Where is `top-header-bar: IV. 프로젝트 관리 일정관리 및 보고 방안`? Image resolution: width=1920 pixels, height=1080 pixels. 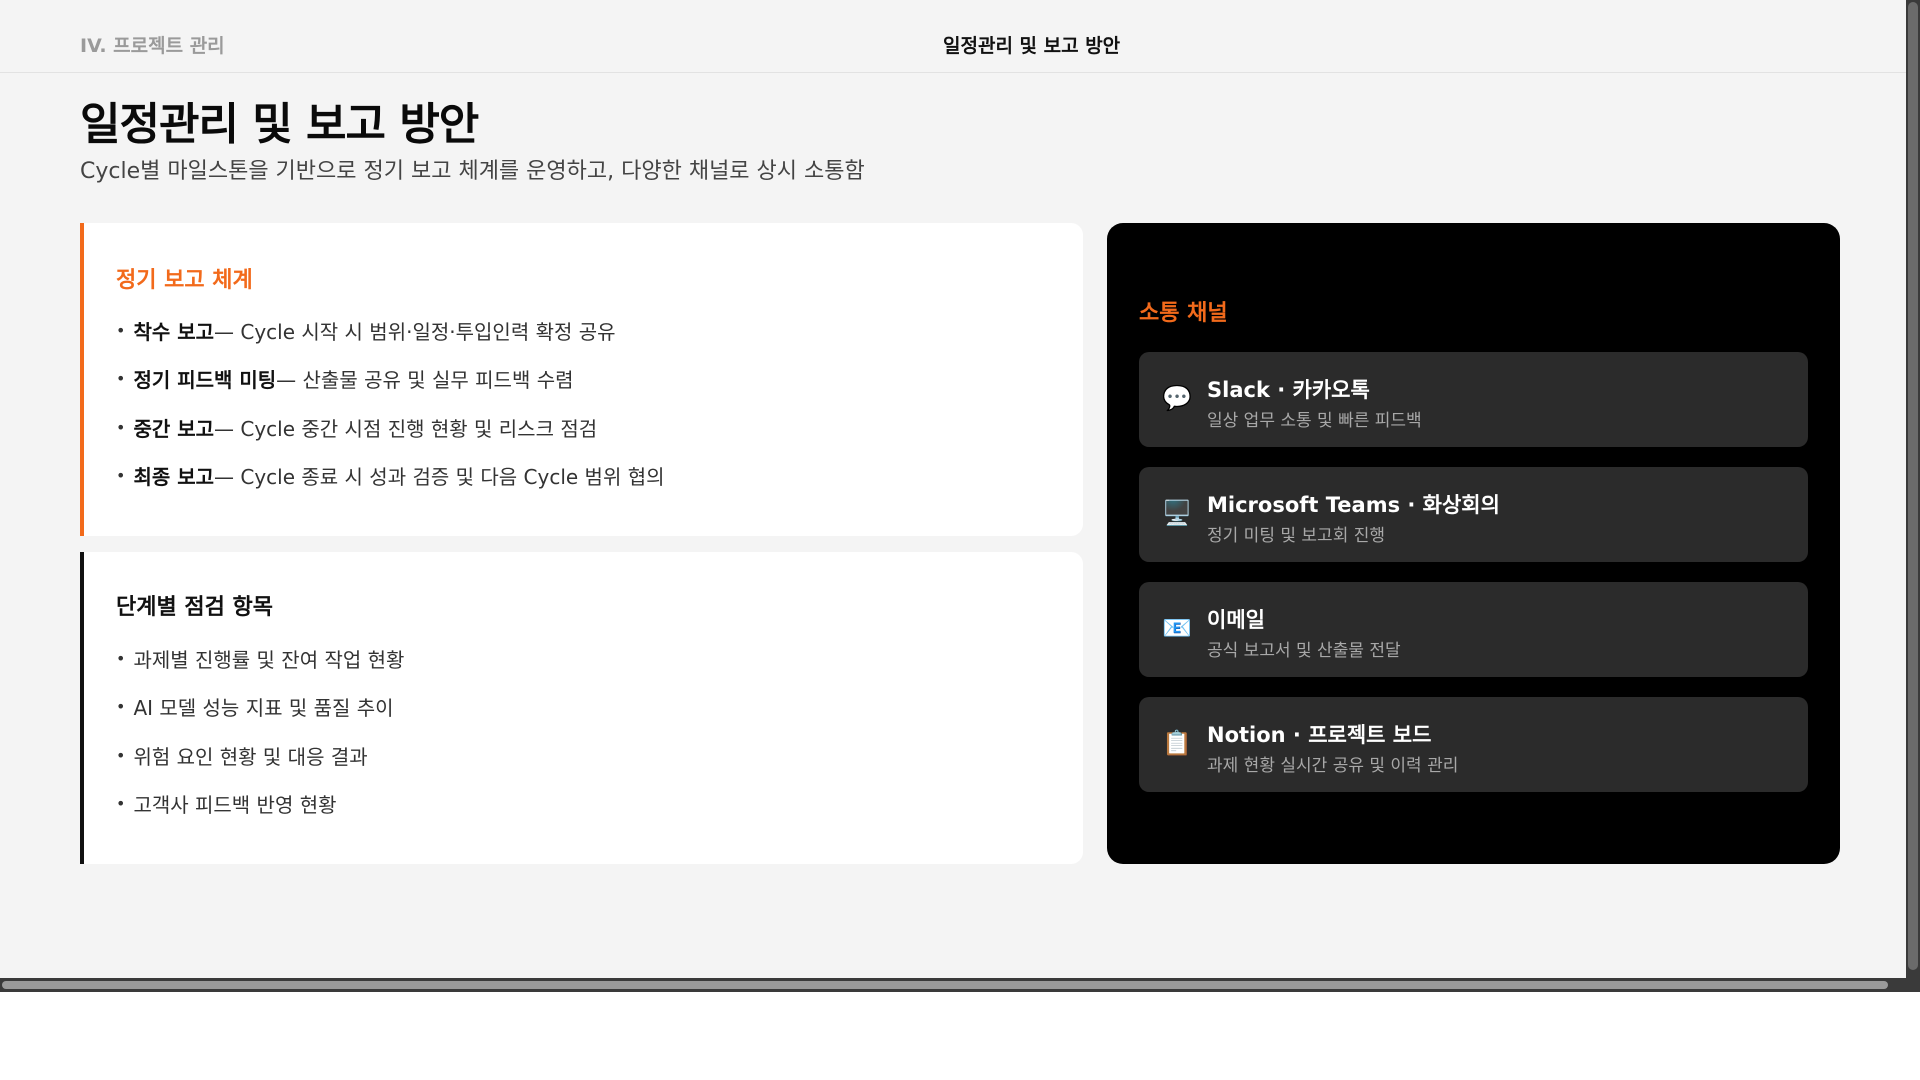
top-header-bar: IV. 프로젝트 관리 일정관리 및 보고 방안 is located at coordinates (953, 36).